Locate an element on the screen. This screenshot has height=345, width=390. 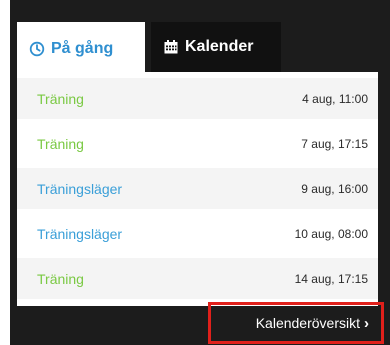
tab-pa-gang: På gång is located at coordinates (81, 48).